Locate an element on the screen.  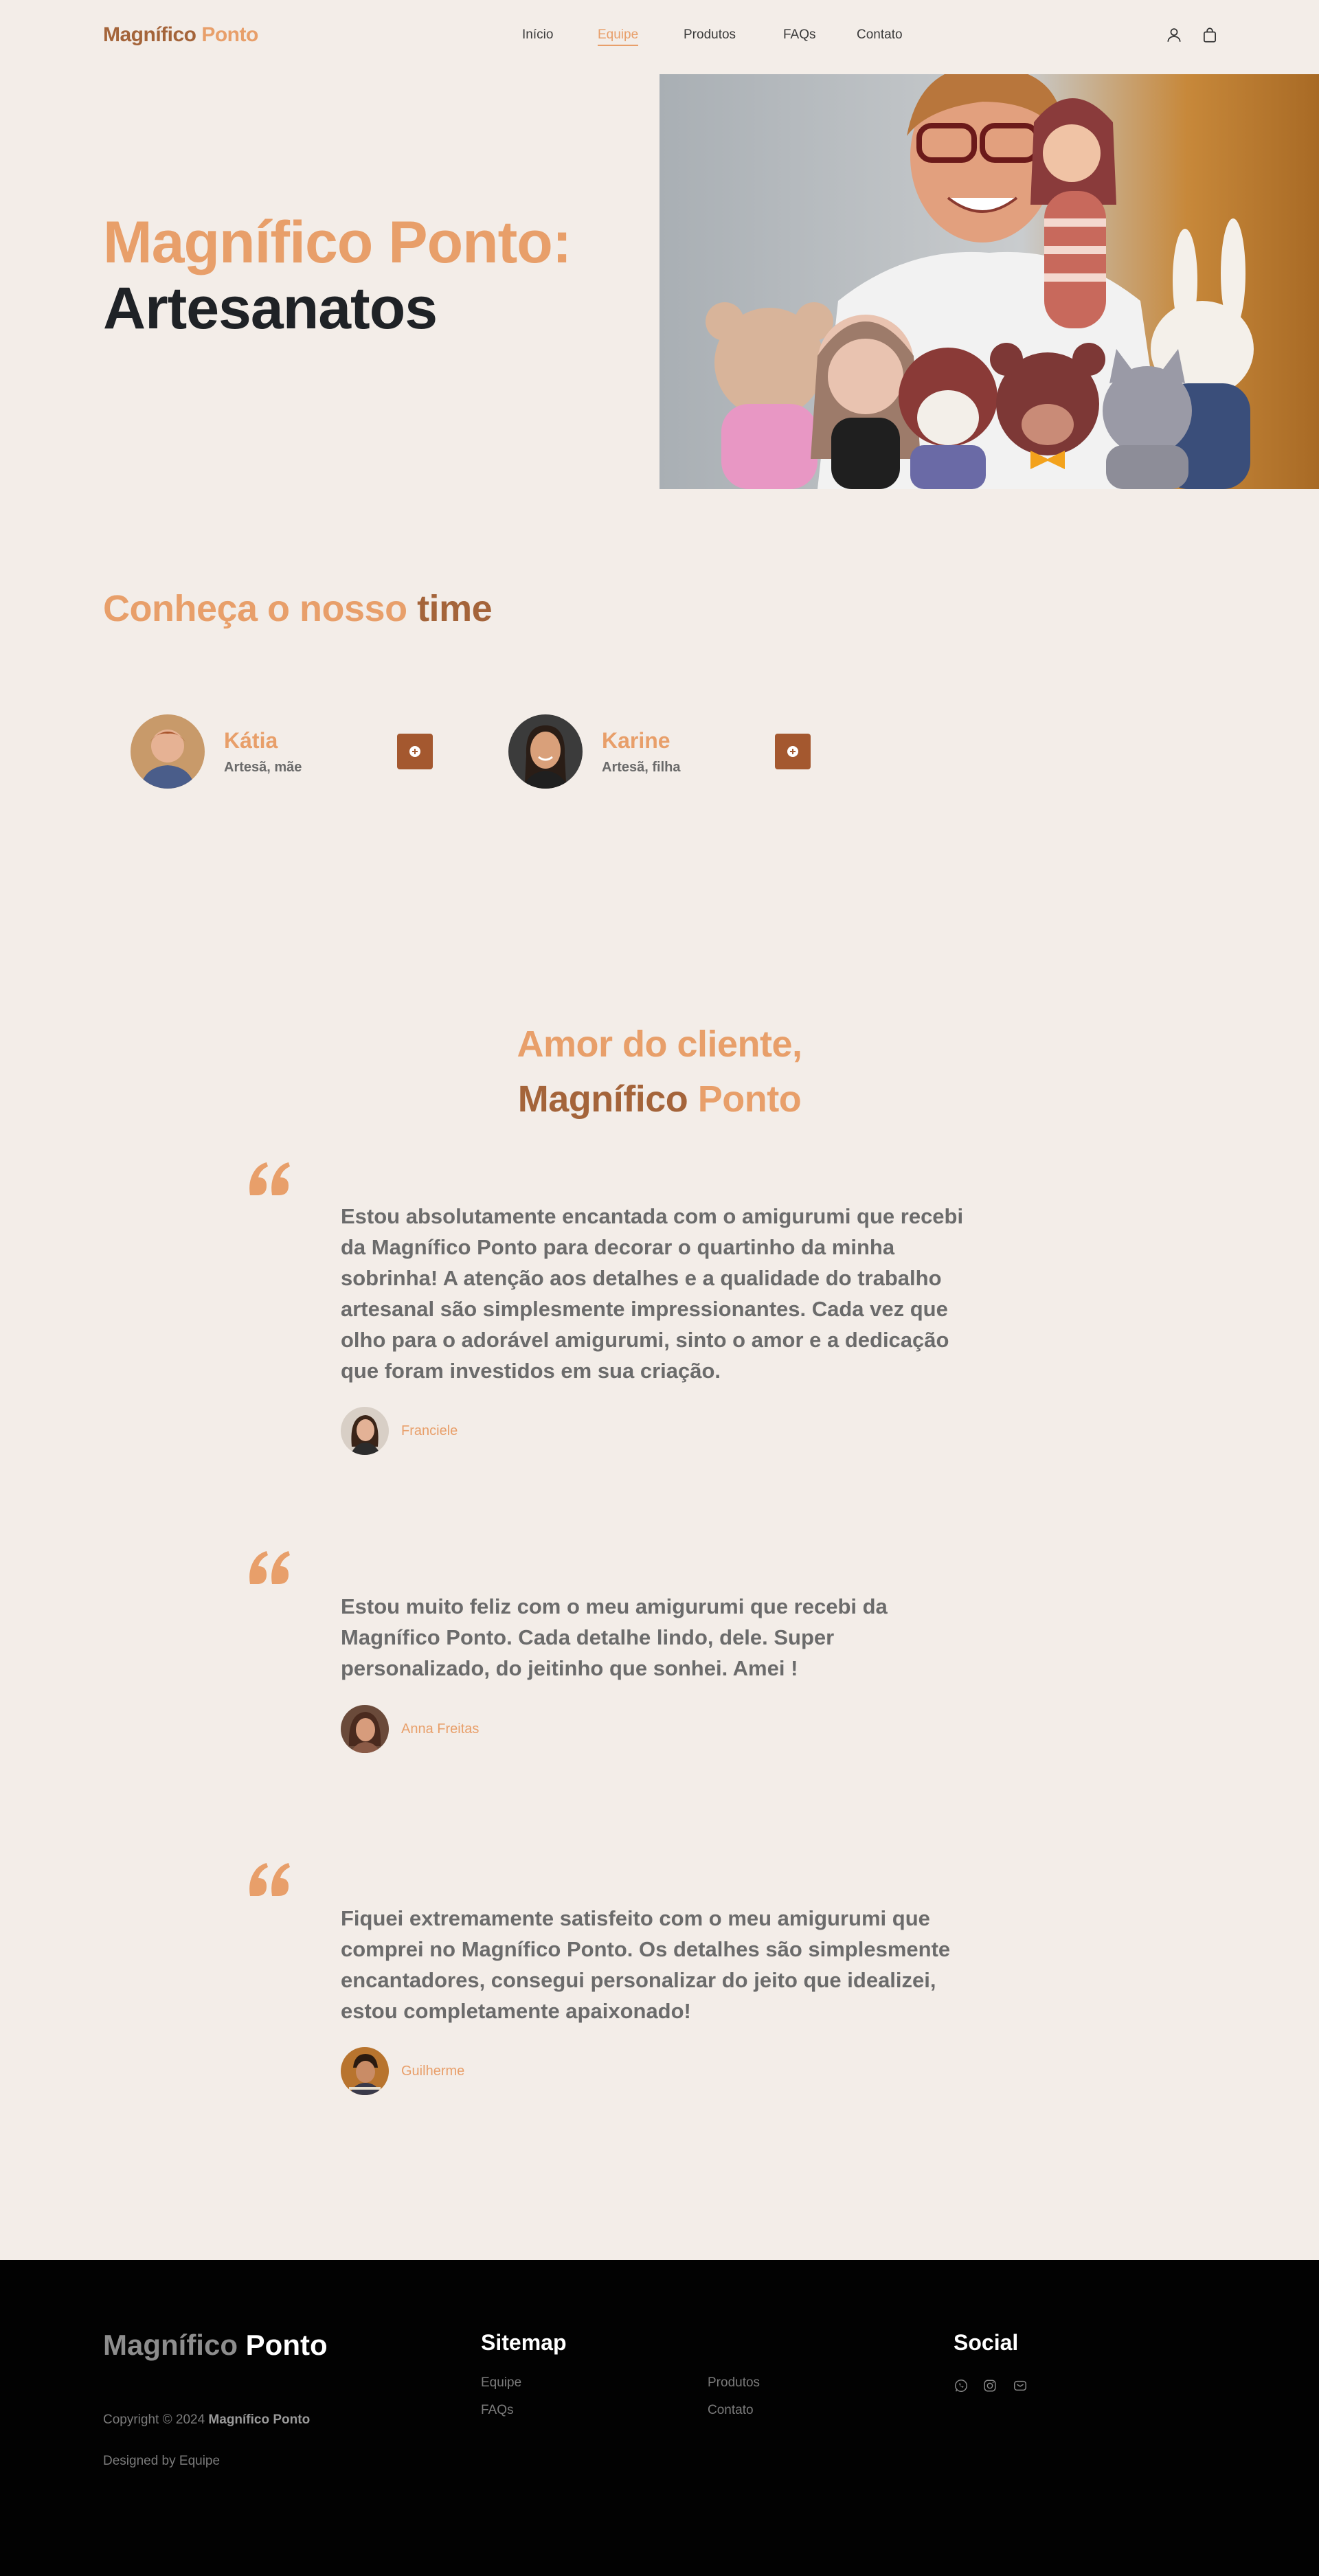
instagram-icon is located at coordinates (989, 2385).